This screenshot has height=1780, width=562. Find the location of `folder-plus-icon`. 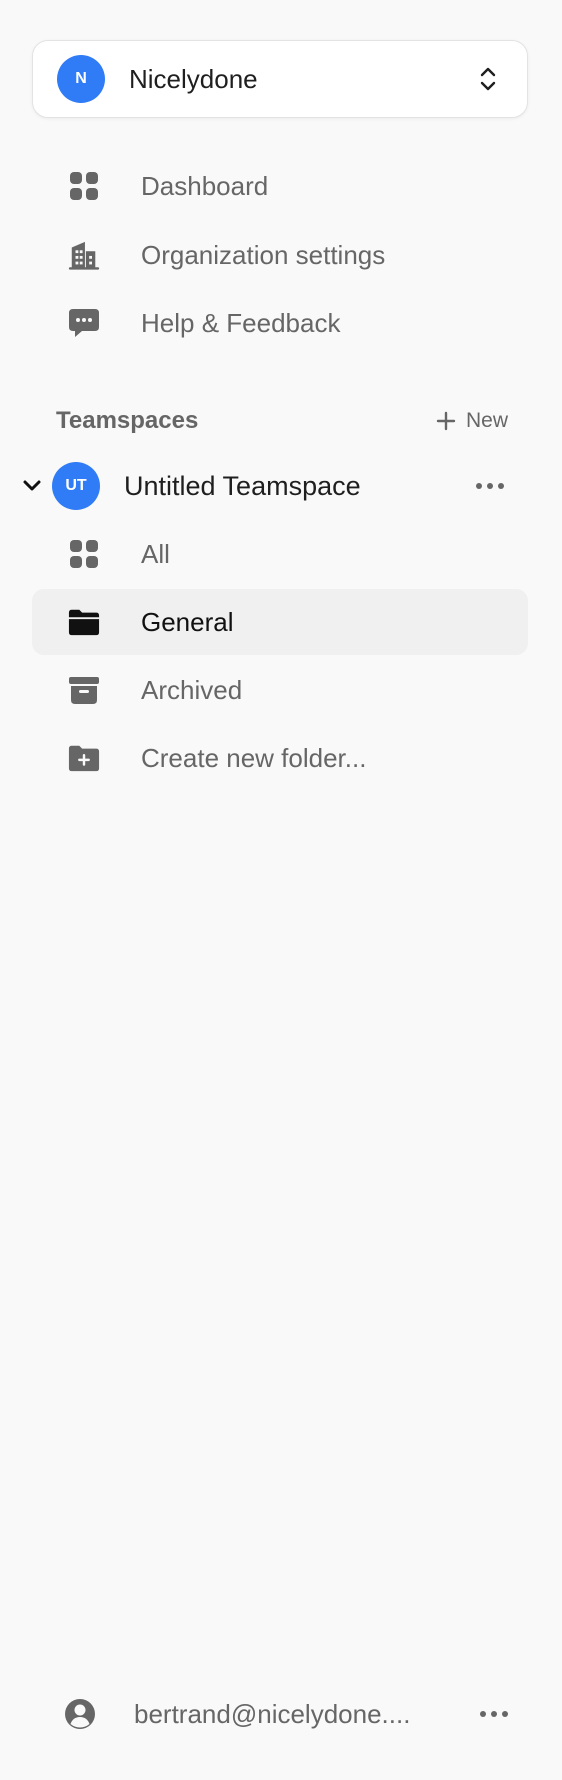

folder-plus-icon is located at coordinates (84, 758).